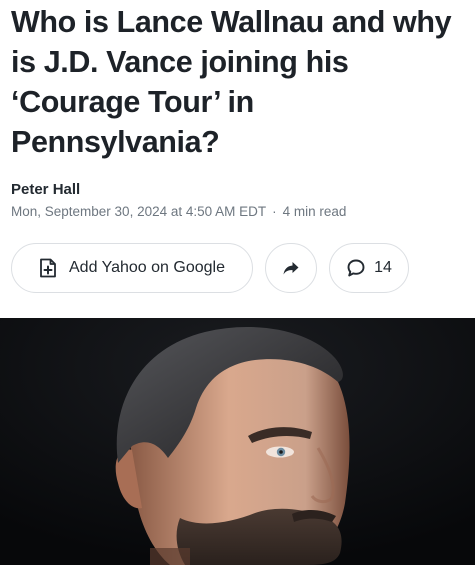 The image size is (475, 565). I want to click on action-bar: Add Yahoo on Google 14, so click(210, 268).